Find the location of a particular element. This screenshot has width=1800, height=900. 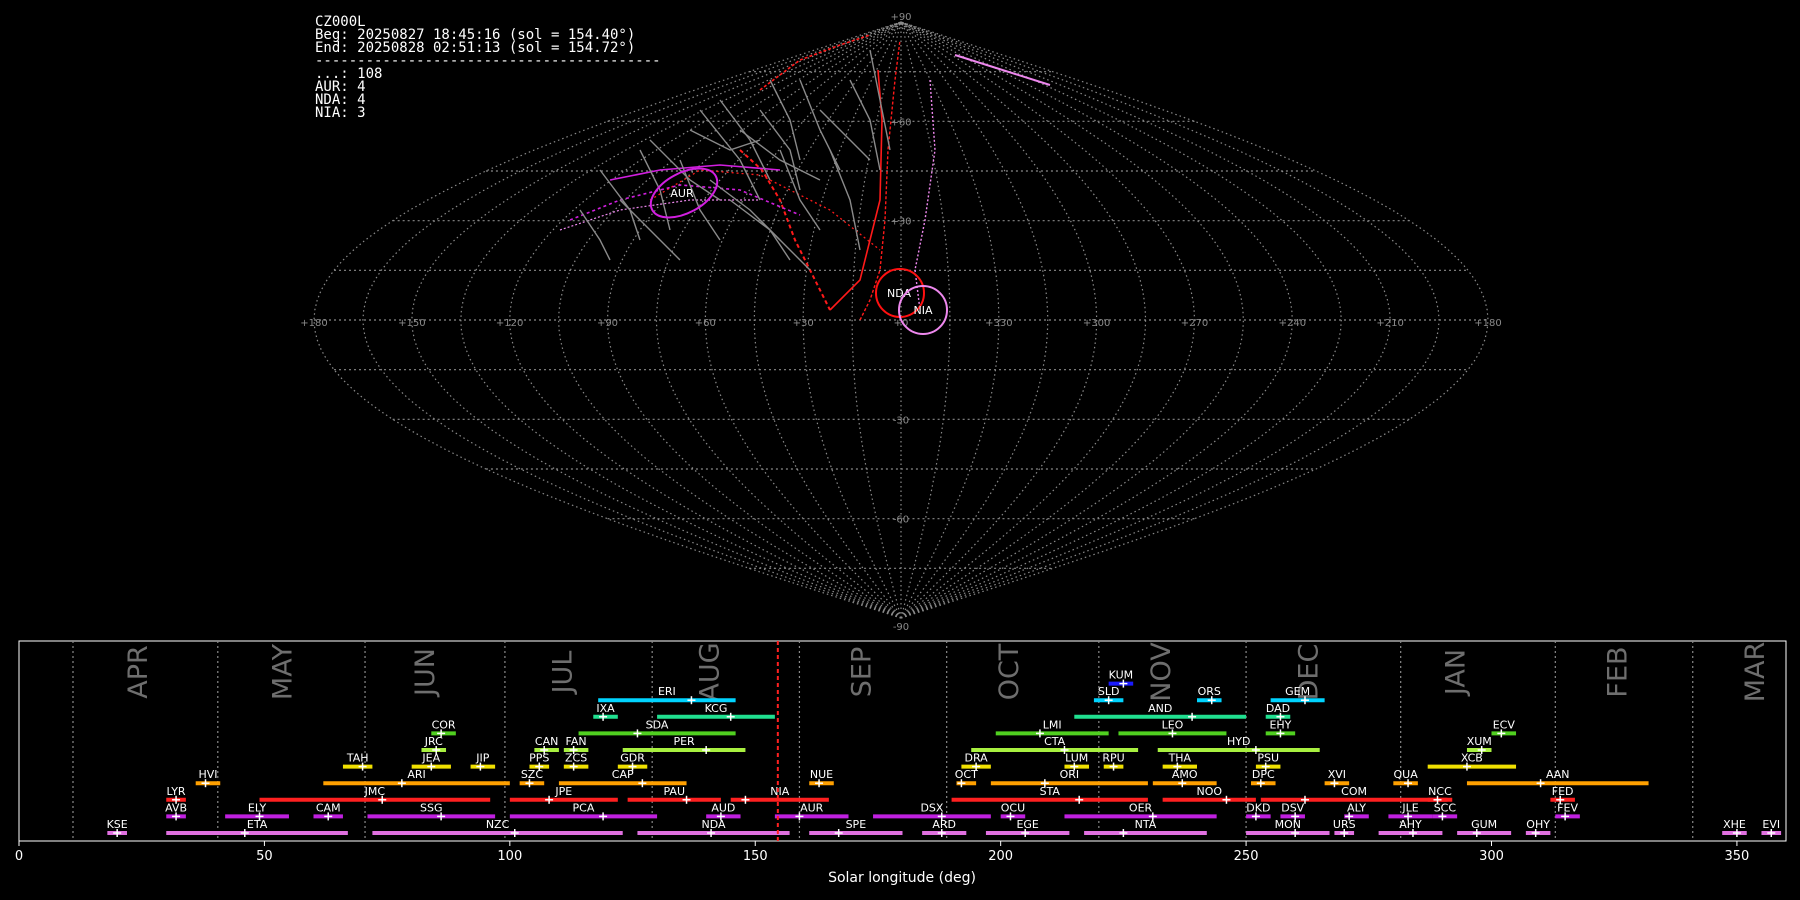

shower-ege: EGE is located at coordinates (1027, 827).